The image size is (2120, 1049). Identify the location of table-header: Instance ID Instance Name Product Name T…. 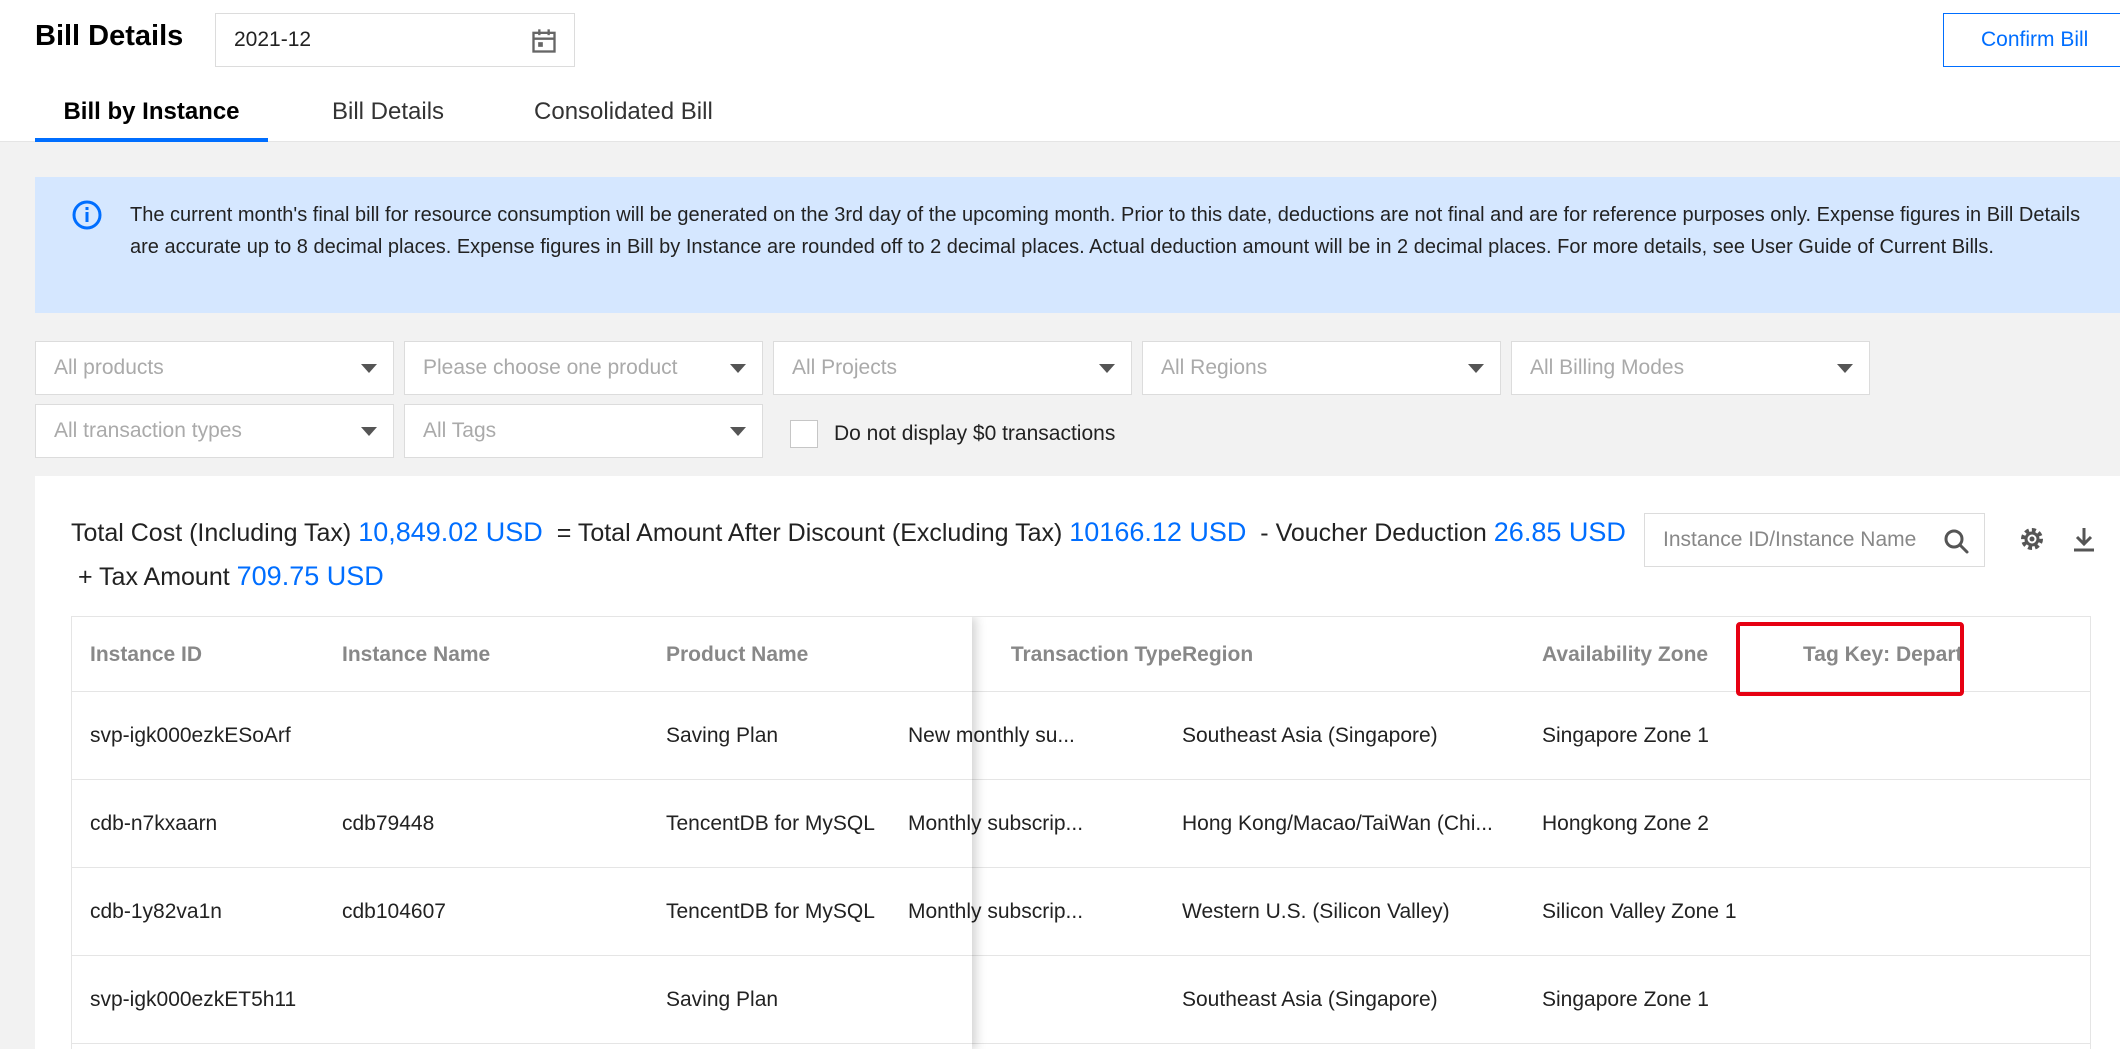
(1081, 654).